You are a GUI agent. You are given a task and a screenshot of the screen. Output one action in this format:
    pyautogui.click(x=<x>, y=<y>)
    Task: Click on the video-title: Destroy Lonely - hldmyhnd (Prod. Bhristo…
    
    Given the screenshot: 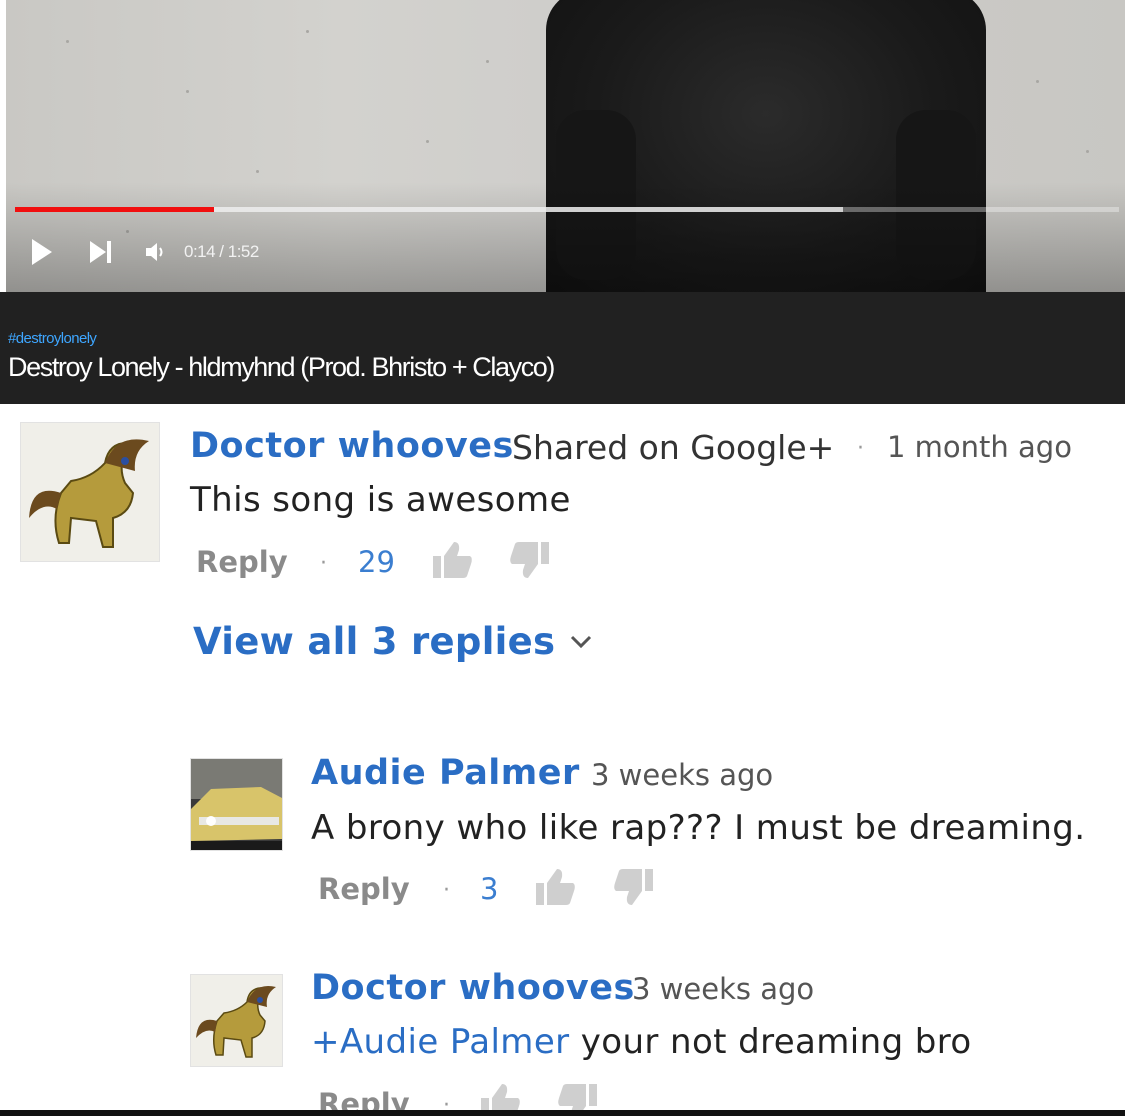 What is the action you would take?
    pyautogui.click(x=281, y=367)
    